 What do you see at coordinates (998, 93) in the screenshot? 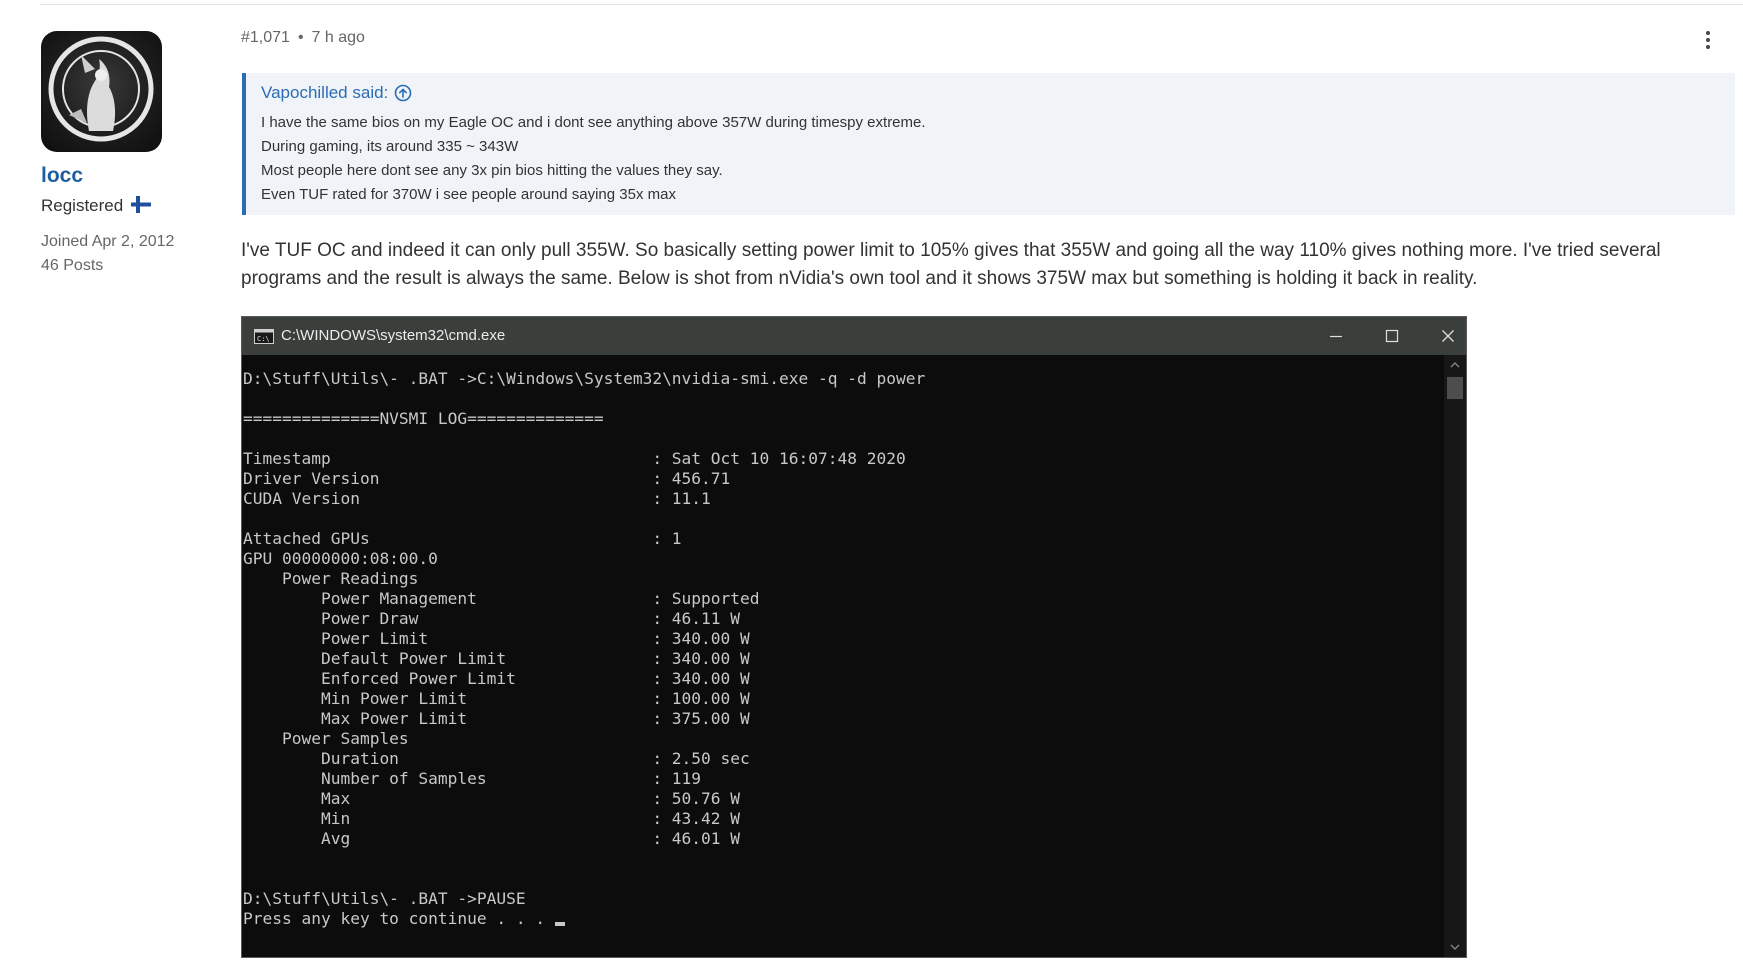
I see `quote-author-link: Vapochilled said:` at bounding box center [998, 93].